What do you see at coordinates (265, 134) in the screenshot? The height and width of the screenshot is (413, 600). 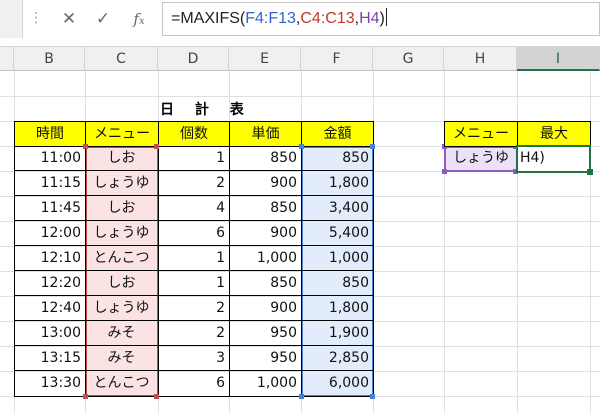 I see `header-unit-price: 単価` at bounding box center [265, 134].